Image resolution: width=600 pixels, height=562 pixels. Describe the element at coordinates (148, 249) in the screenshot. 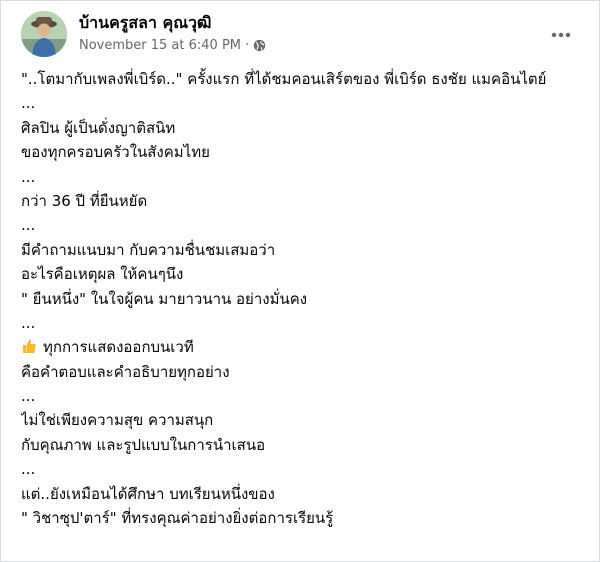

I see `post-line: มีคำถามแนบมา กับความชื่นชมเสมอว่า` at that location.